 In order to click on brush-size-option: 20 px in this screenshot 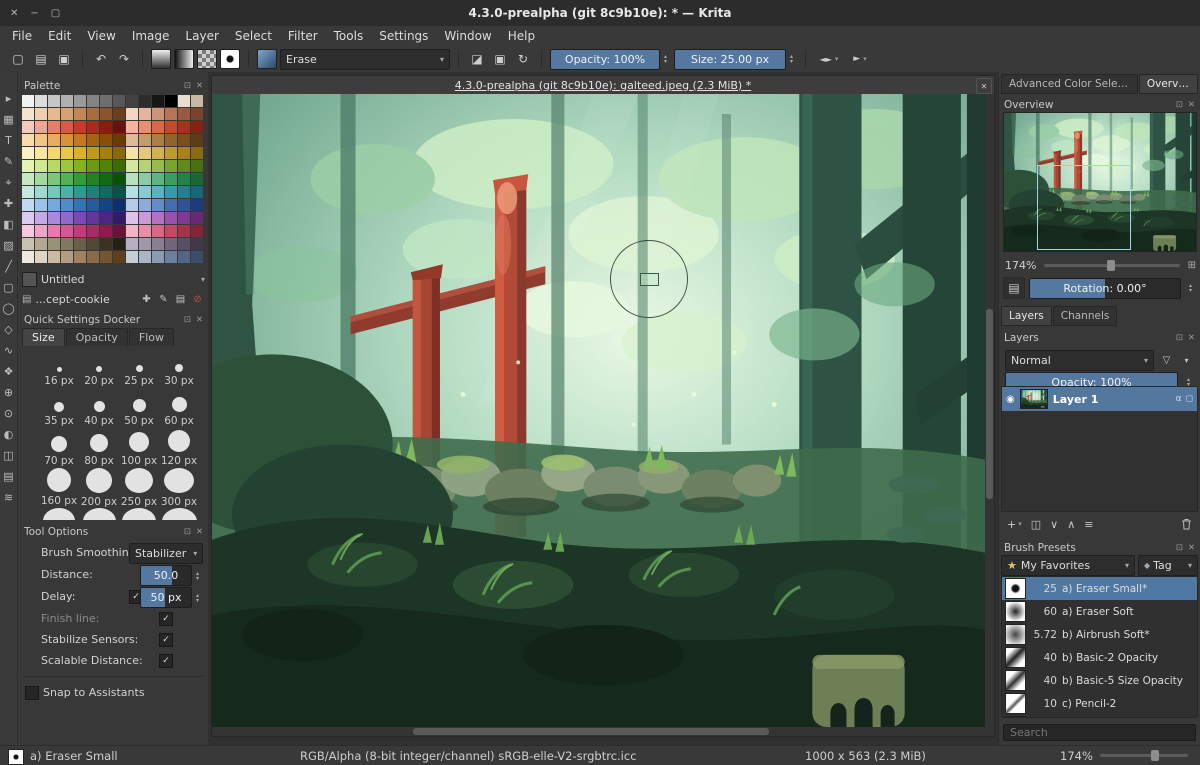, I will do `click(99, 368)`.